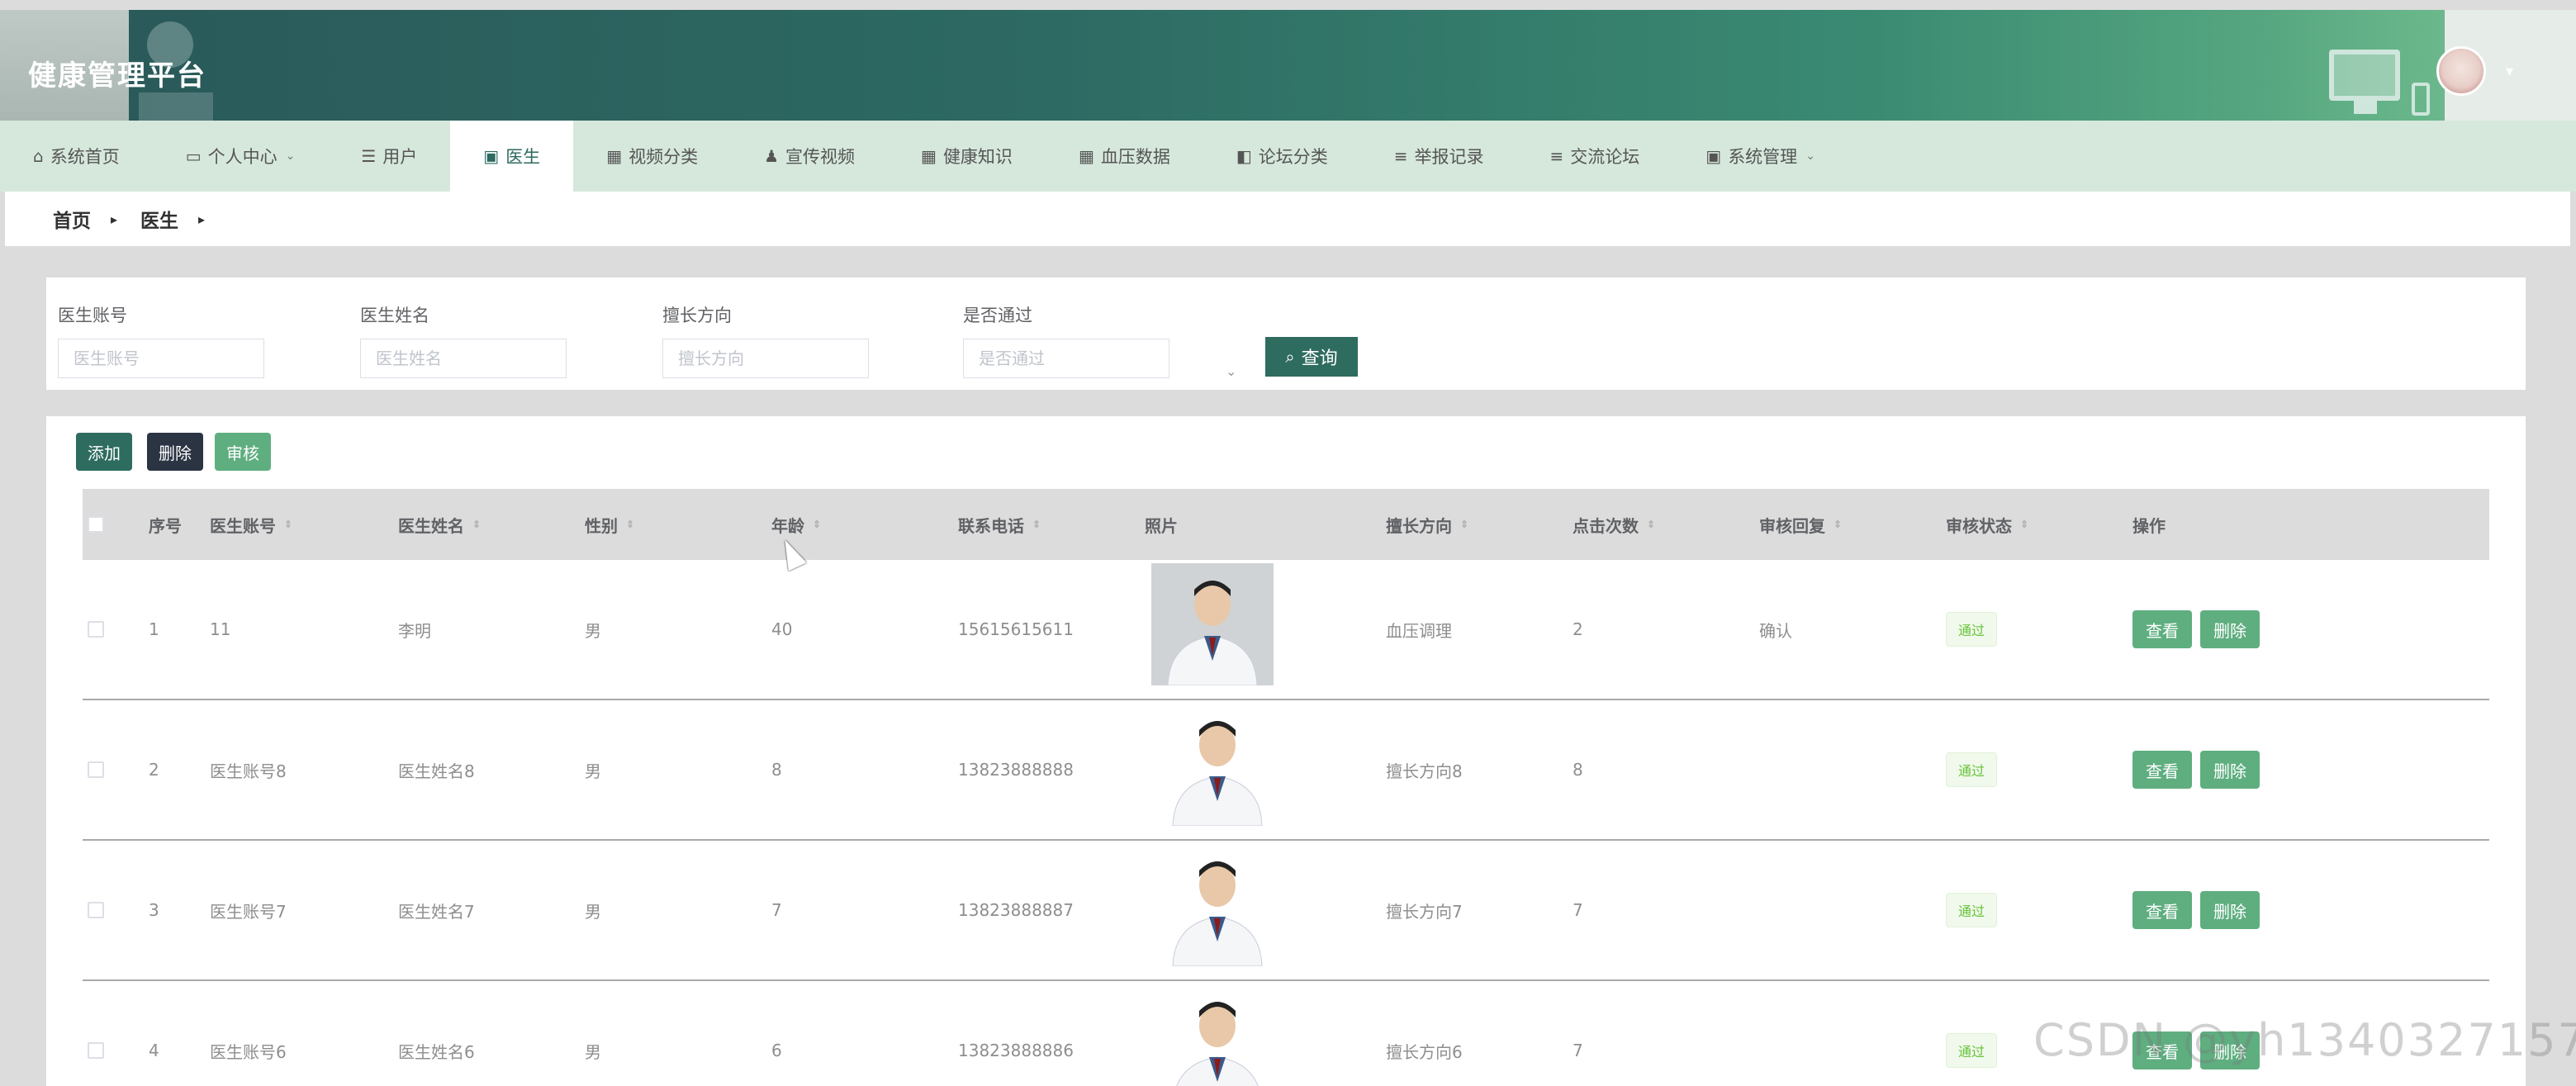 The height and width of the screenshot is (1086, 2576). What do you see at coordinates (251, 524) in the screenshot?
I see `header-account: 医生账号 ⇕` at bounding box center [251, 524].